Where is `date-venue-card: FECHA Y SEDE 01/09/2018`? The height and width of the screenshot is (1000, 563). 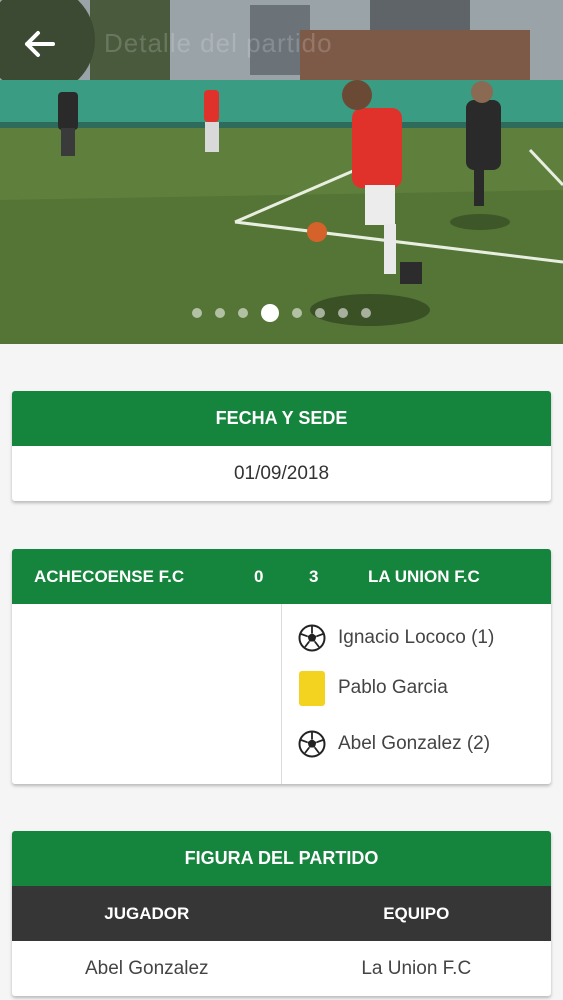 date-venue-card: FECHA Y SEDE 01/09/2018 is located at coordinates (281, 446).